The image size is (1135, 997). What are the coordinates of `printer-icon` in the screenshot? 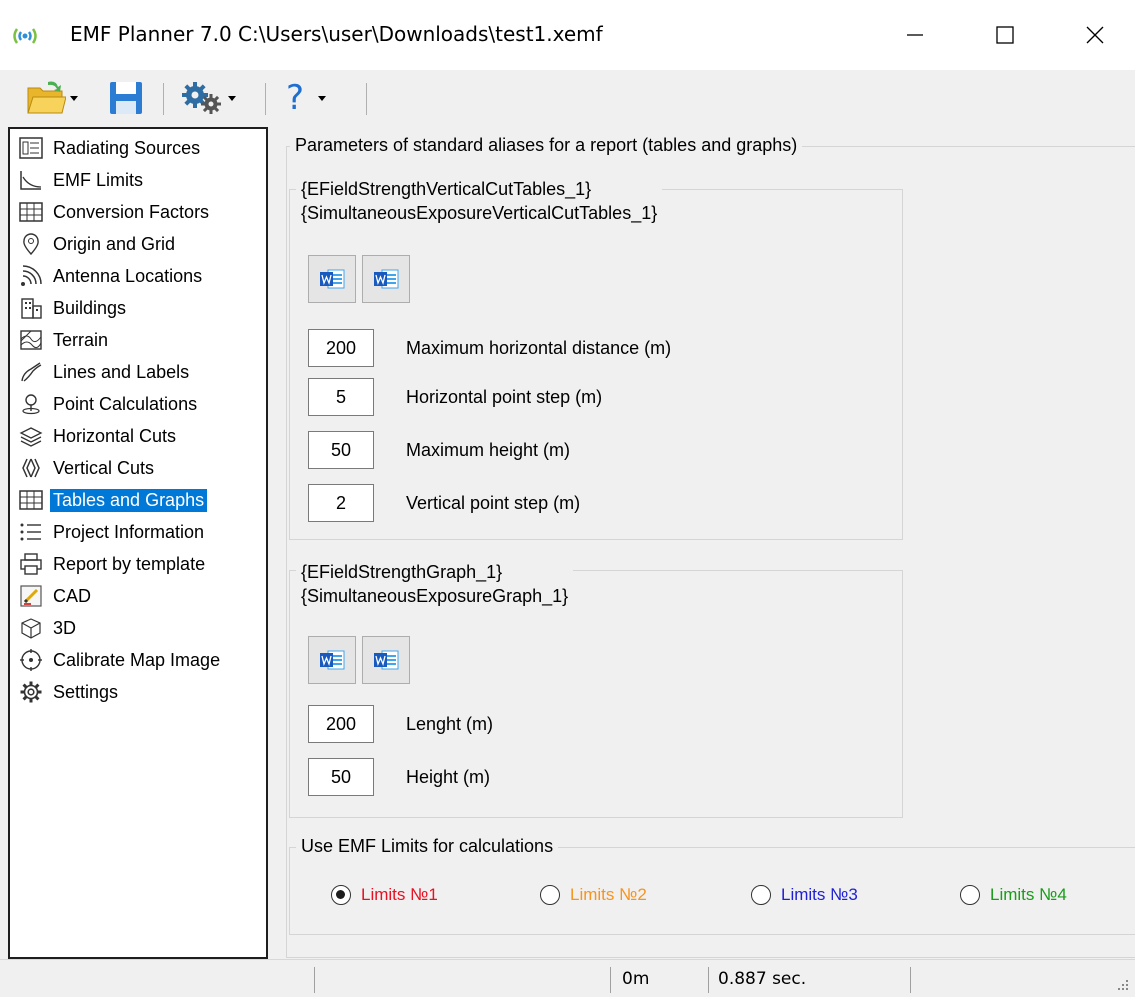 It's located at (31, 564).